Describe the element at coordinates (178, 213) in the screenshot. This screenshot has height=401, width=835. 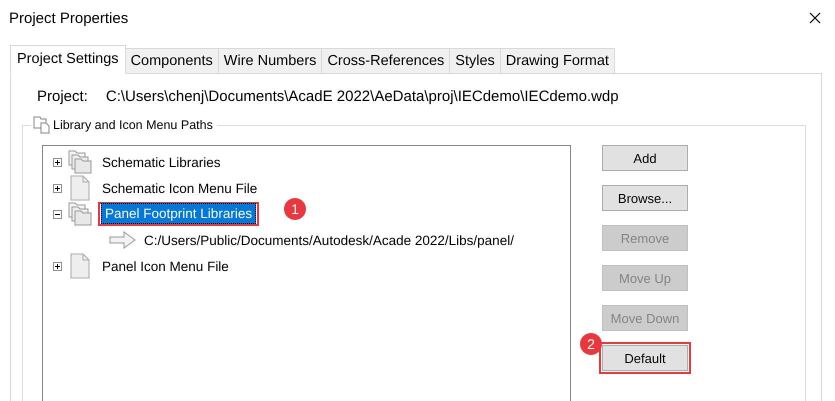
I see `tree-item: Panel Footprint Libraries` at that location.